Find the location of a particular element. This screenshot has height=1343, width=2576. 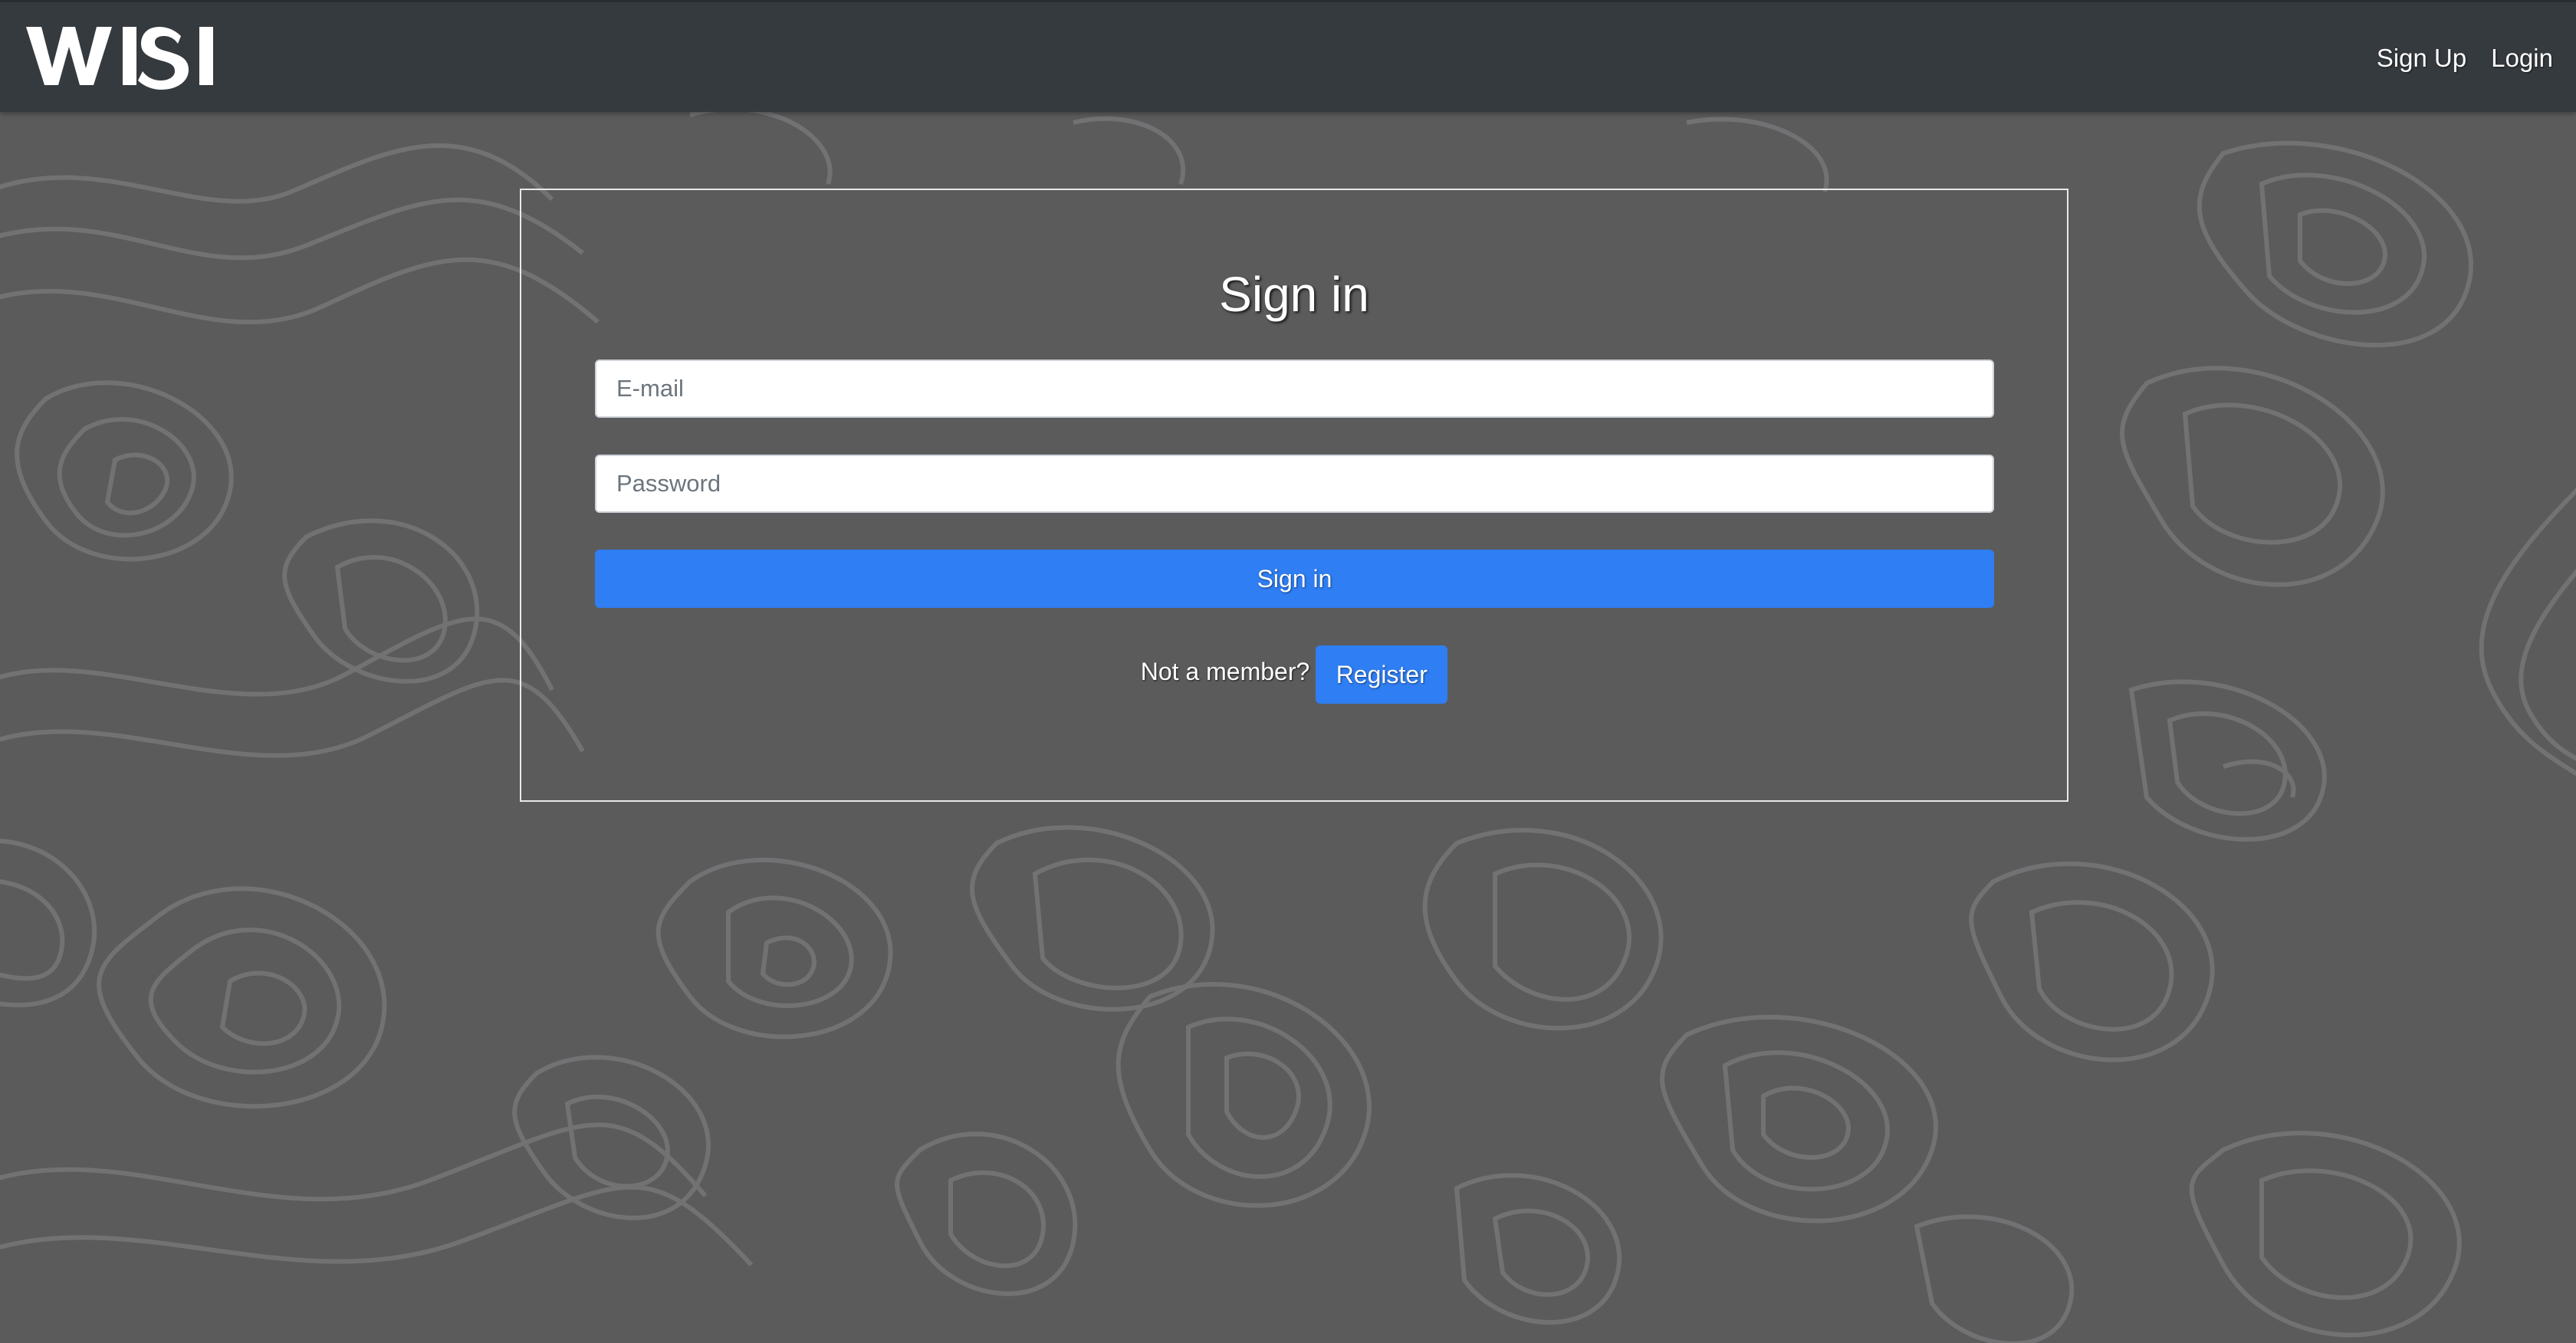

brand-logo is located at coordinates (122, 55).